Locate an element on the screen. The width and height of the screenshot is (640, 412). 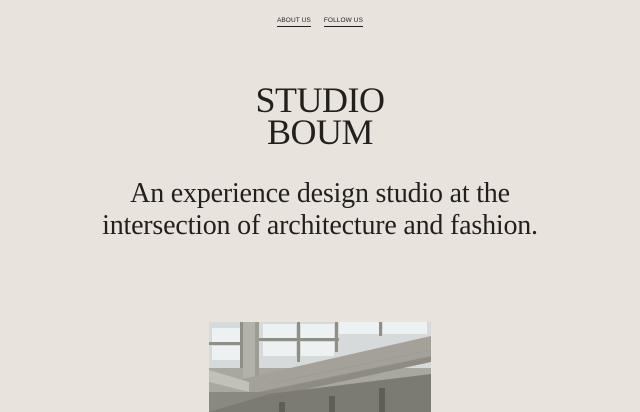
tagline-line-1: An experience design studio at the is located at coordinates (320, 193).